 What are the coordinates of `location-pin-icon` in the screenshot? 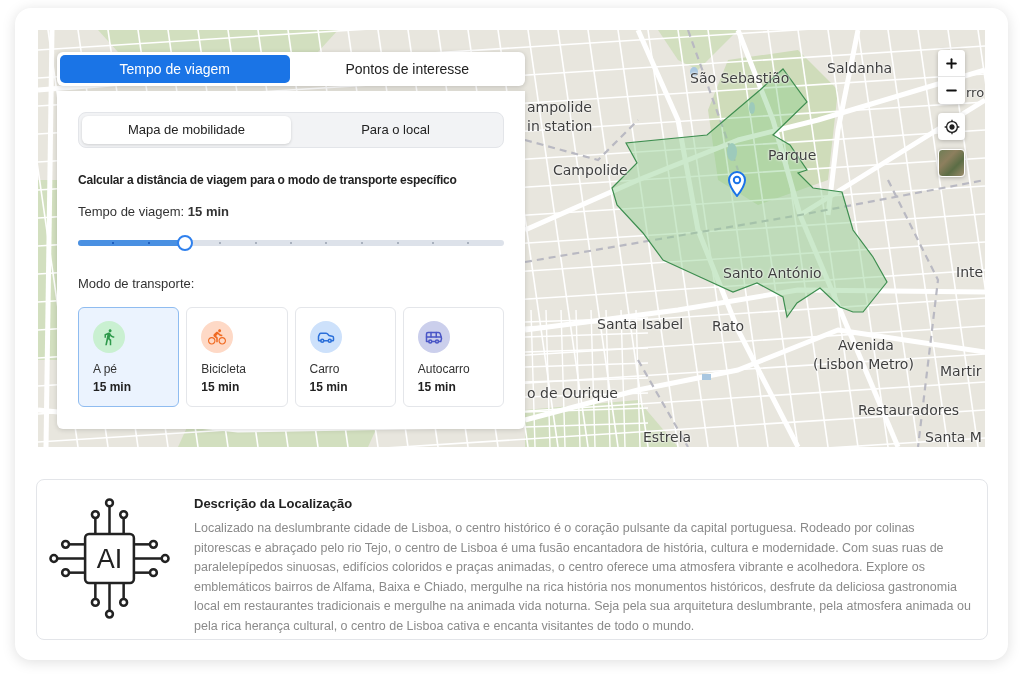 It's located at (737, 184).